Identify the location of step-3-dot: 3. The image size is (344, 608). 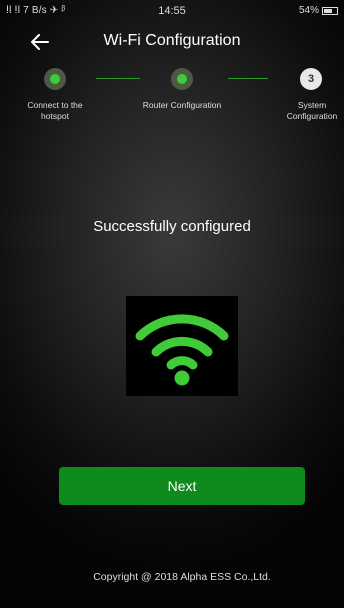
(311, 79).